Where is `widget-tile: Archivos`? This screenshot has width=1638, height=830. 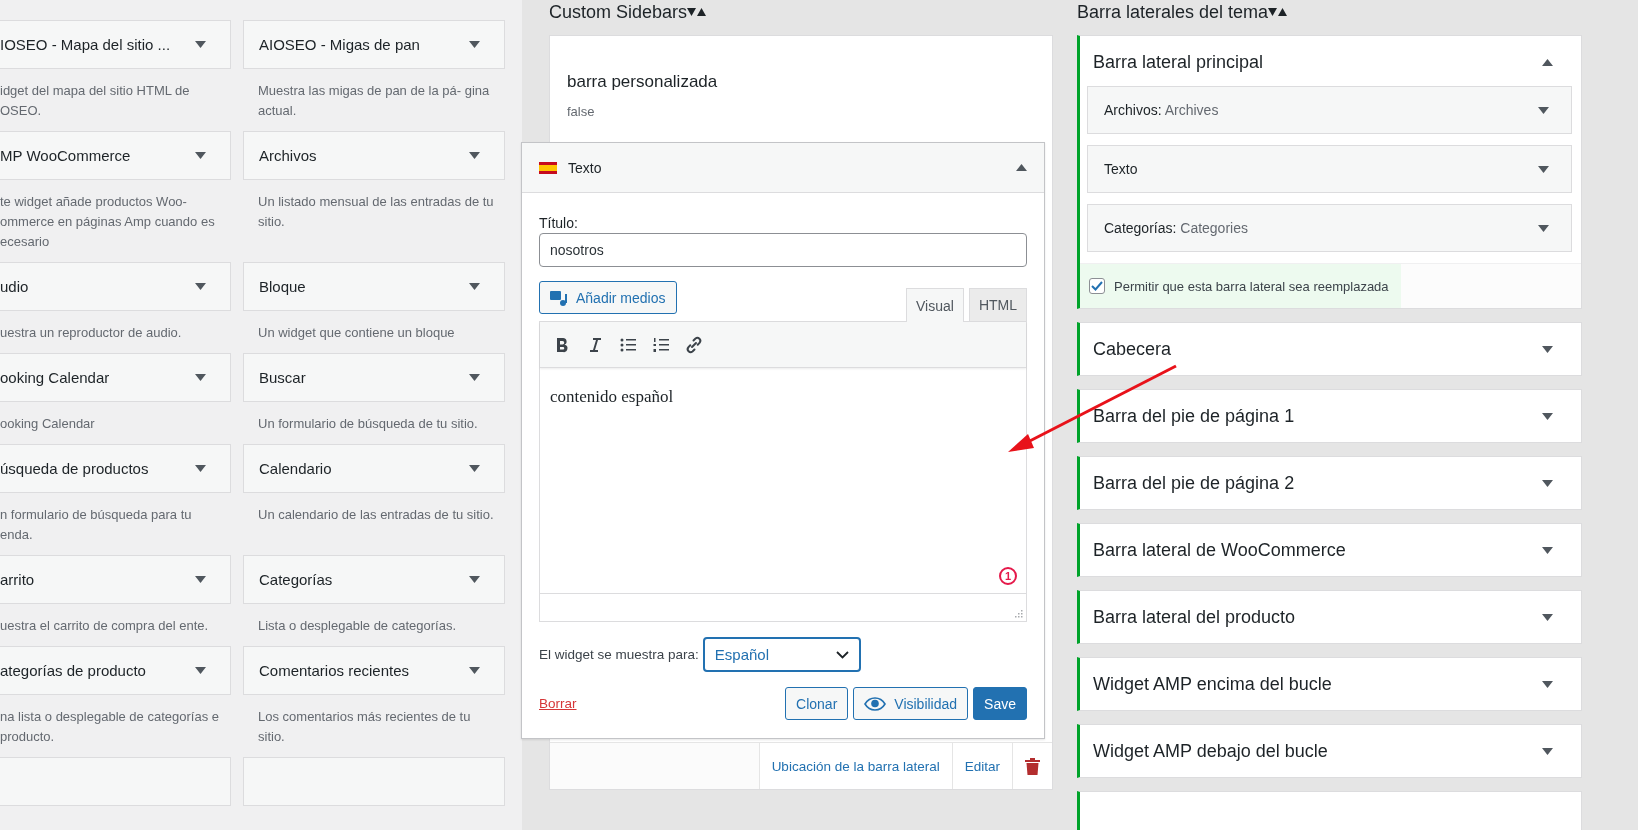
widget-tile: Archivos is located at coordinates (374, 155).